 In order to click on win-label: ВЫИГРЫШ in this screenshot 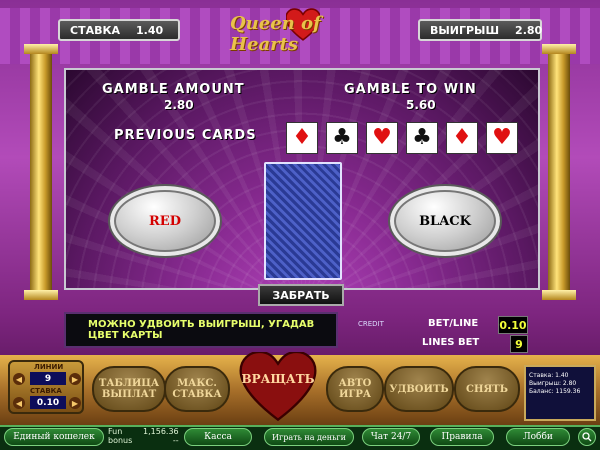, I will do `click(465, 30)`.